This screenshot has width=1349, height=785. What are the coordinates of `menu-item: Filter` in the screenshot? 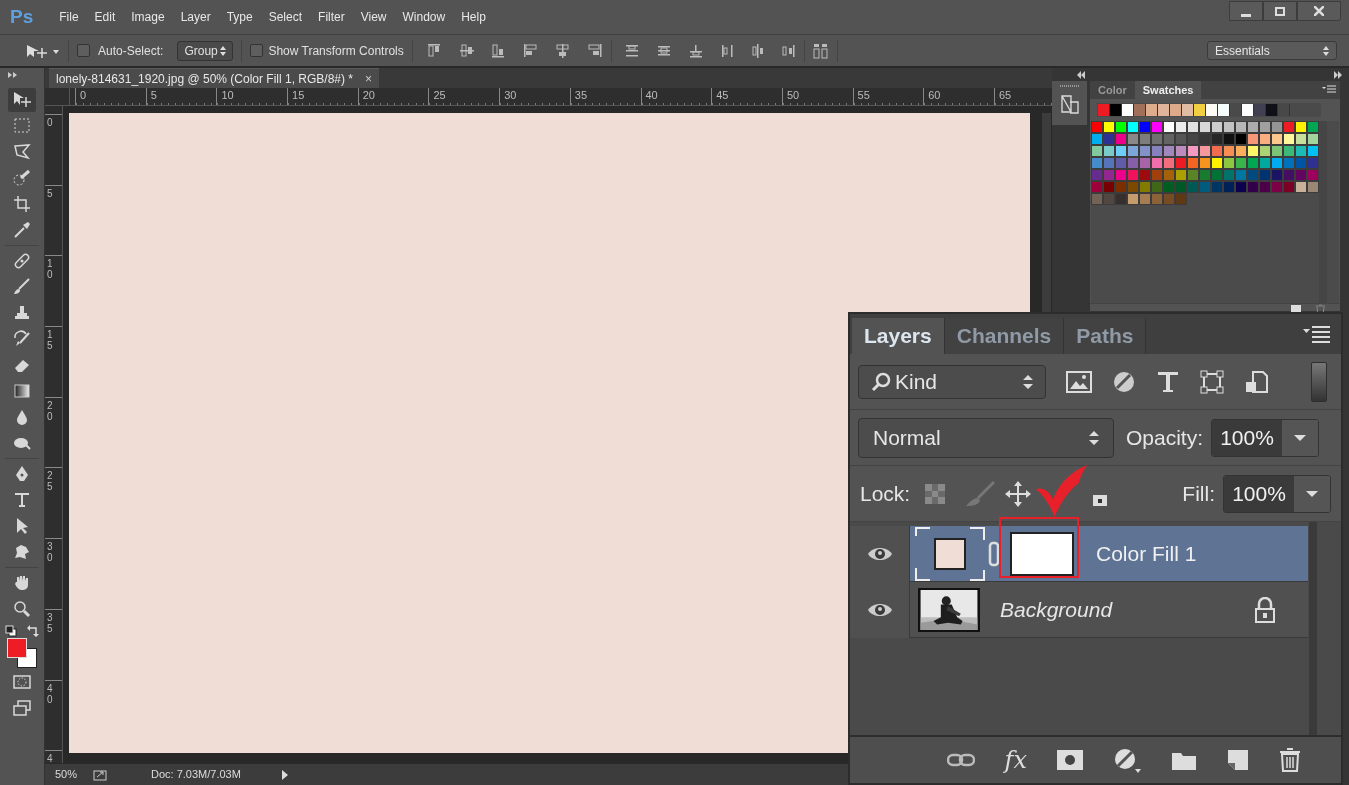 It's located at (331, 17).